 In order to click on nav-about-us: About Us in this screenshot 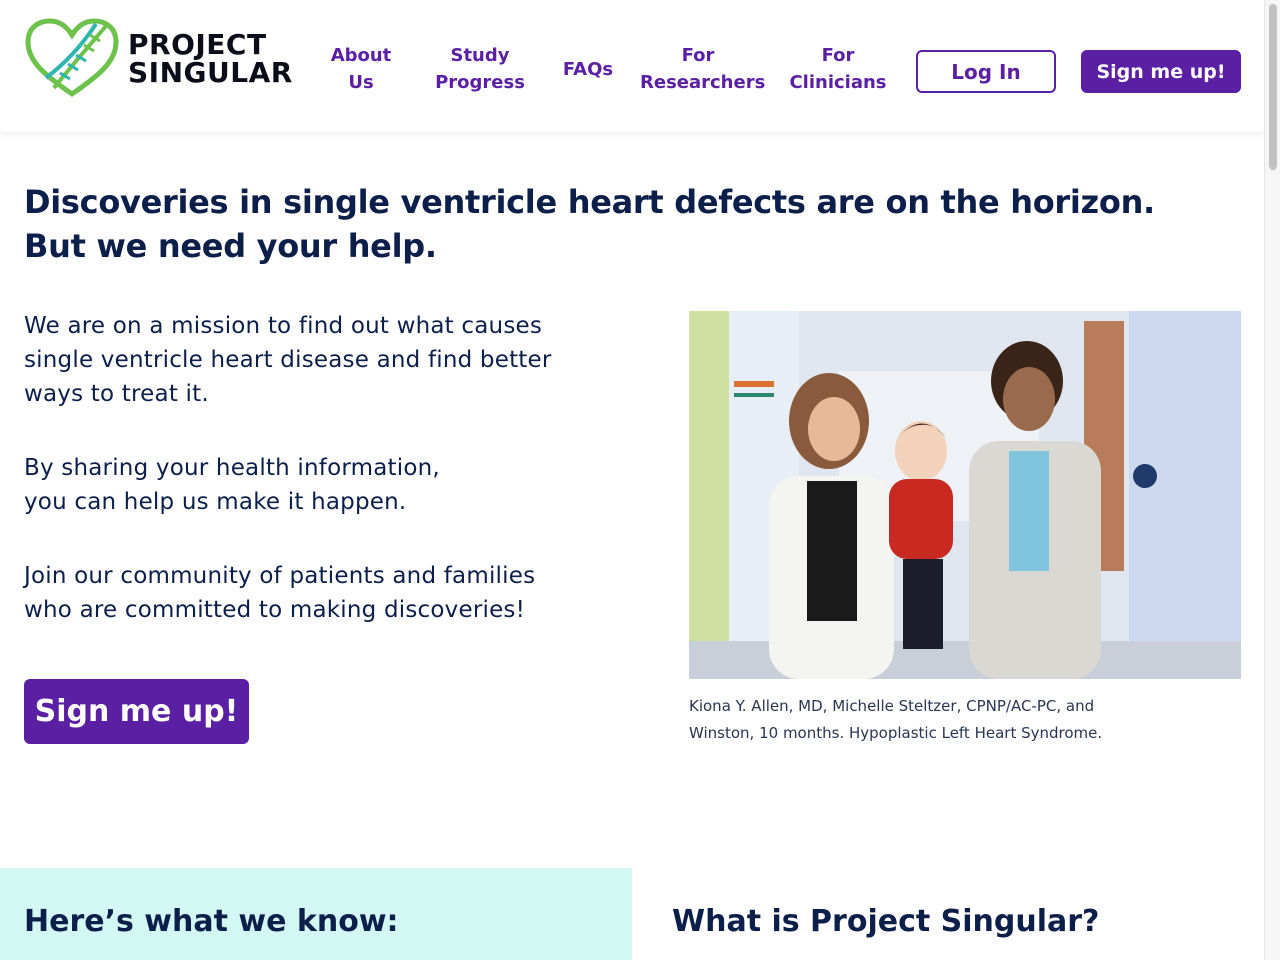, I will do `click(361, 69)`.